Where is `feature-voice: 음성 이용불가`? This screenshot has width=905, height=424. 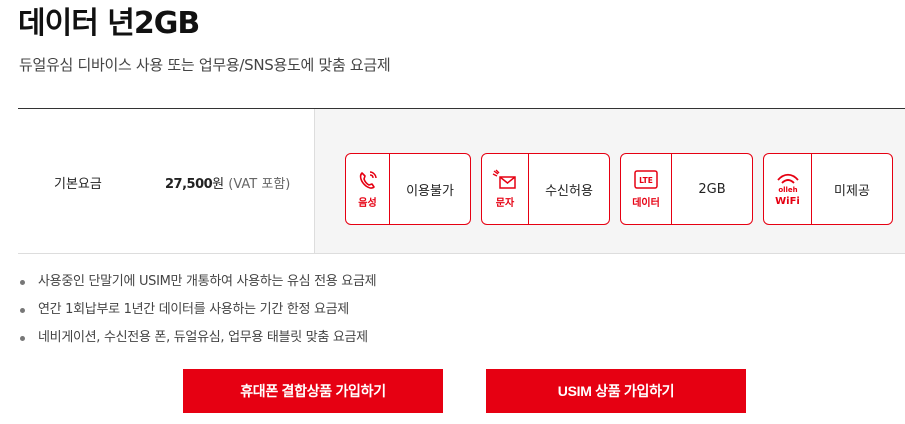 feature-voice: 음성 이용불가 is located at coordinates (408, 189).